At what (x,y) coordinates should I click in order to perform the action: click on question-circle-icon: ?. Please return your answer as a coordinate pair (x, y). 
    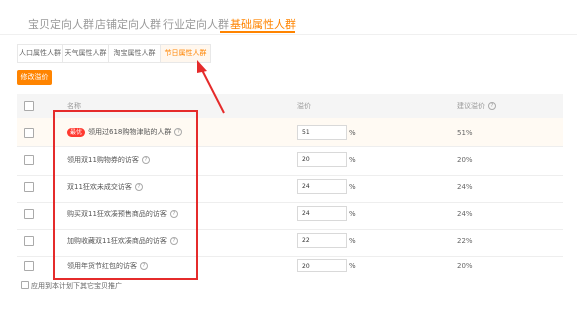
    Looking at the image, I should click on (492, 106).